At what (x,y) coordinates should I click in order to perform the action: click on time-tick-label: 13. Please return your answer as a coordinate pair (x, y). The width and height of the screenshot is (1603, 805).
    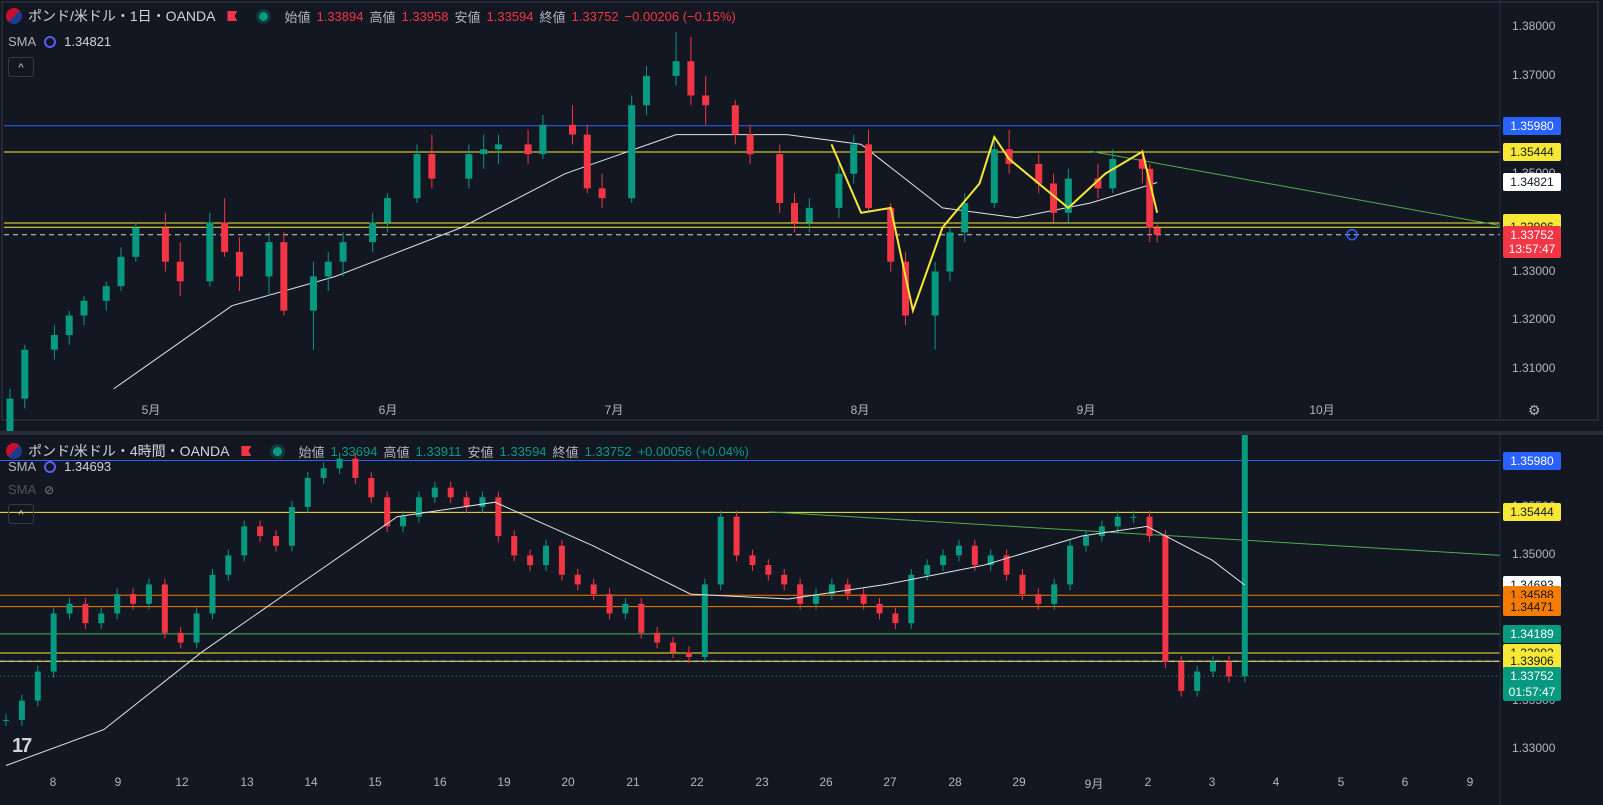
    Looking at the image, I should click on (247, 782).